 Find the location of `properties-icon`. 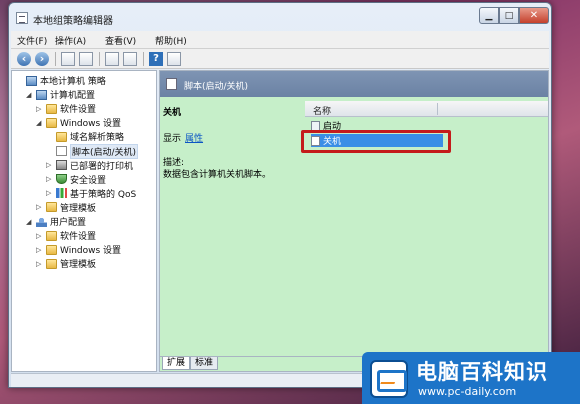

properties-icon is located at coordinates (112, 59).